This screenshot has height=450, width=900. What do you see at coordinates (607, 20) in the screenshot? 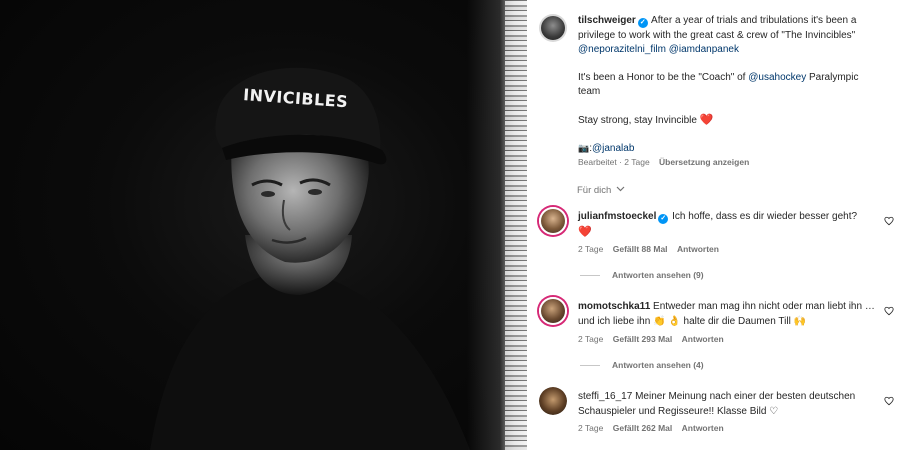
I see `author-username: tilschweiger` at bounding box center [607, 20].